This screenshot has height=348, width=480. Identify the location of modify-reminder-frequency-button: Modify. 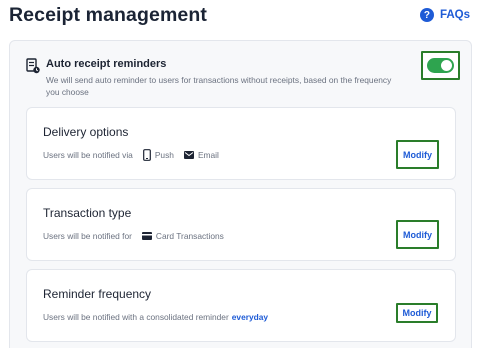
(417, 313).